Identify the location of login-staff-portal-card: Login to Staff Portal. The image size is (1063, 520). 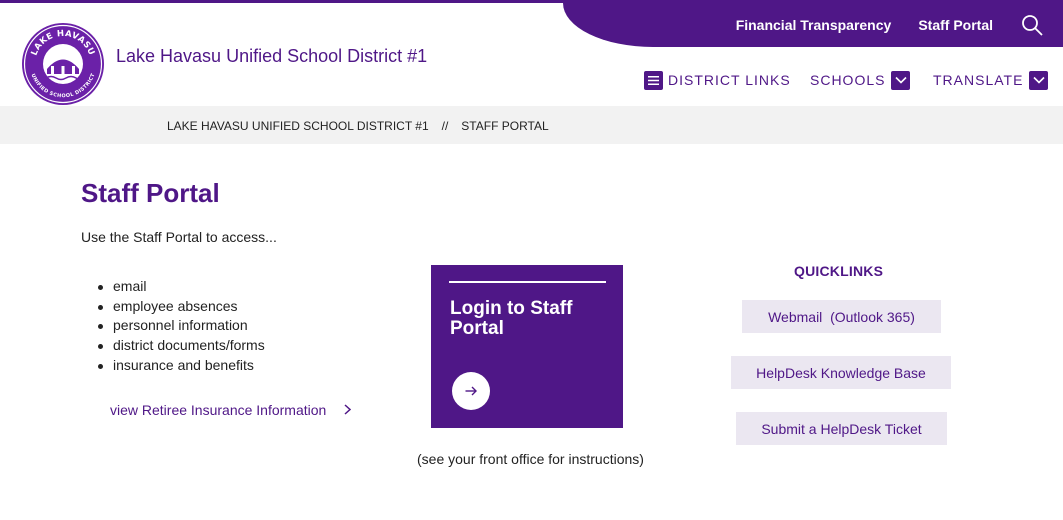
(527, 346).